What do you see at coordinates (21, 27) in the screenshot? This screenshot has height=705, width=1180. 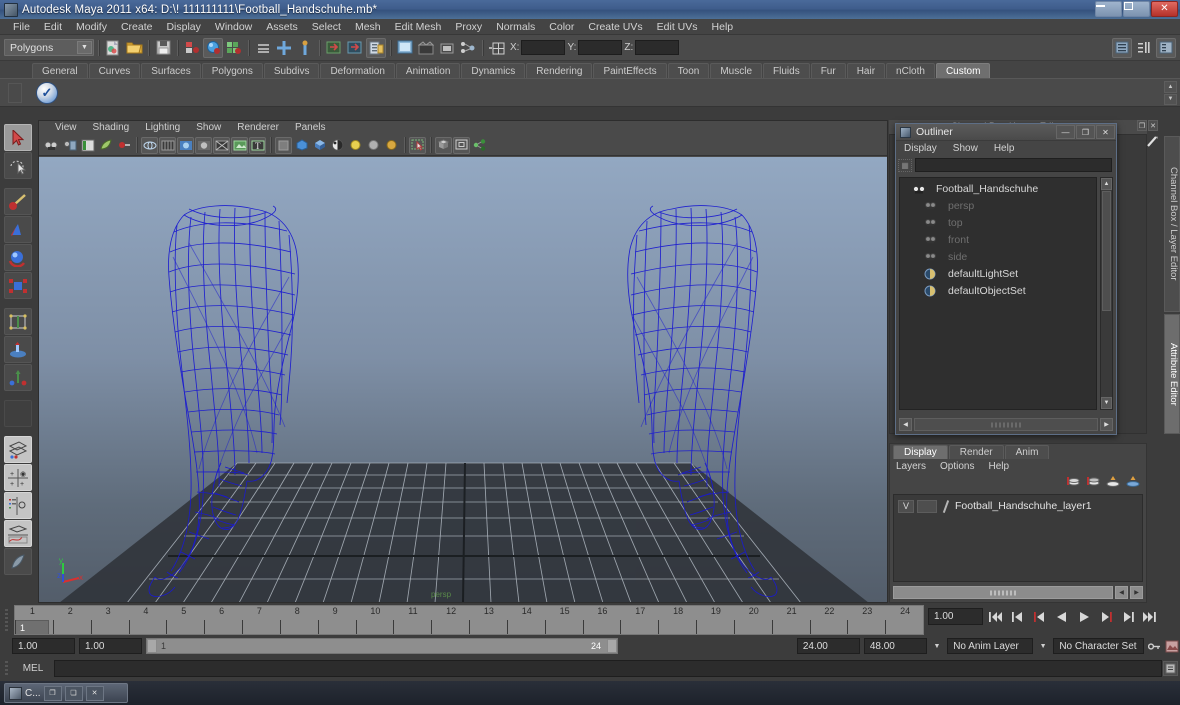 I see `menu-file: File` at bounding box center [21, 27].